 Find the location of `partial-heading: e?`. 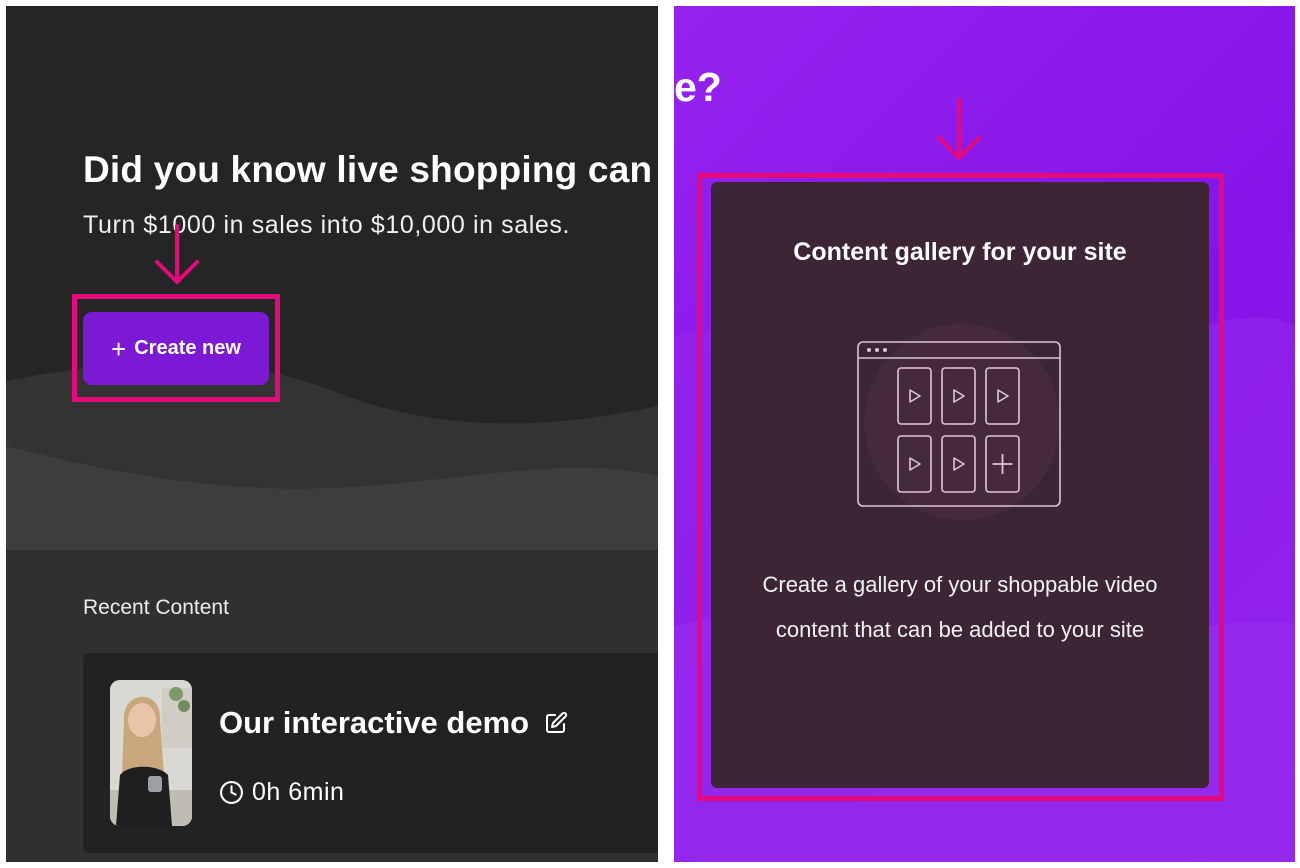

partial-heading: e? is located at coordinates (698, 87).